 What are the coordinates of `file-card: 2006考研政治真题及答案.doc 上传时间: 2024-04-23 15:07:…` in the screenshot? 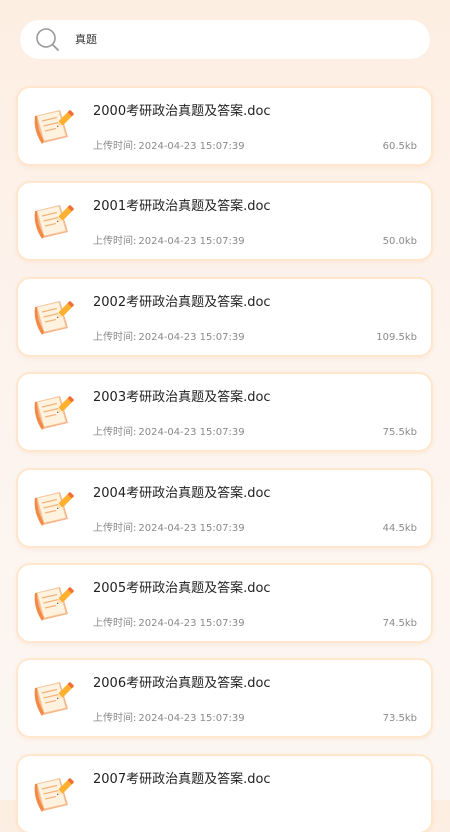 It's located at (224, 698).